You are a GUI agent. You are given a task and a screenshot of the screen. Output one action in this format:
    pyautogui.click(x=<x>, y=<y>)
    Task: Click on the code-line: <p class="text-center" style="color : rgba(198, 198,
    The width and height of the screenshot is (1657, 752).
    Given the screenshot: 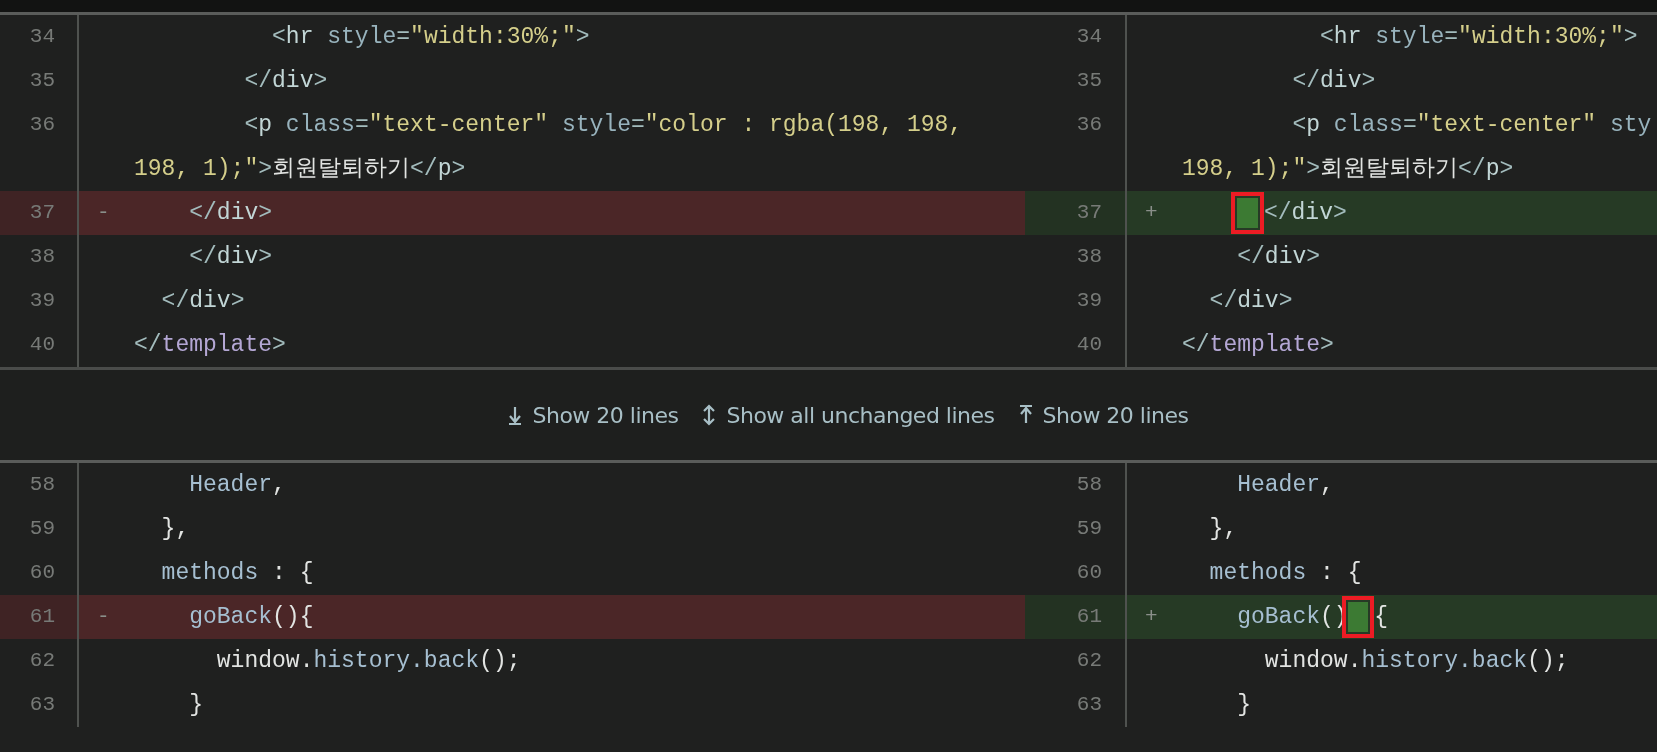 What is the action you would take?
    pyautogui.click(x=603, y=125)
    